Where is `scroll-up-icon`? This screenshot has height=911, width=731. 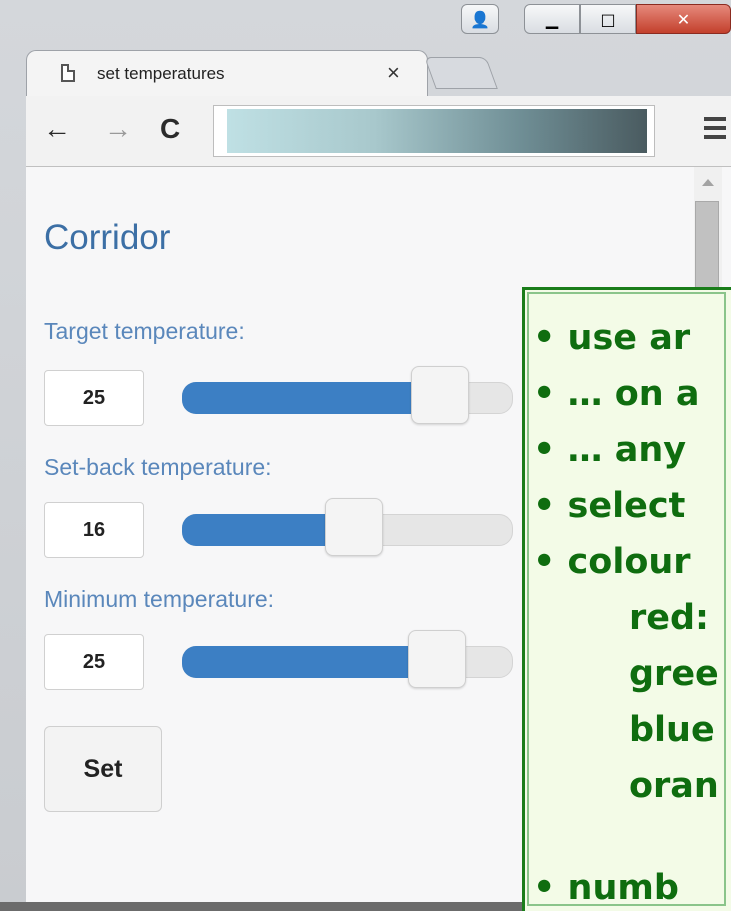 scroll-up-icon is located at coordinates (708, 182).